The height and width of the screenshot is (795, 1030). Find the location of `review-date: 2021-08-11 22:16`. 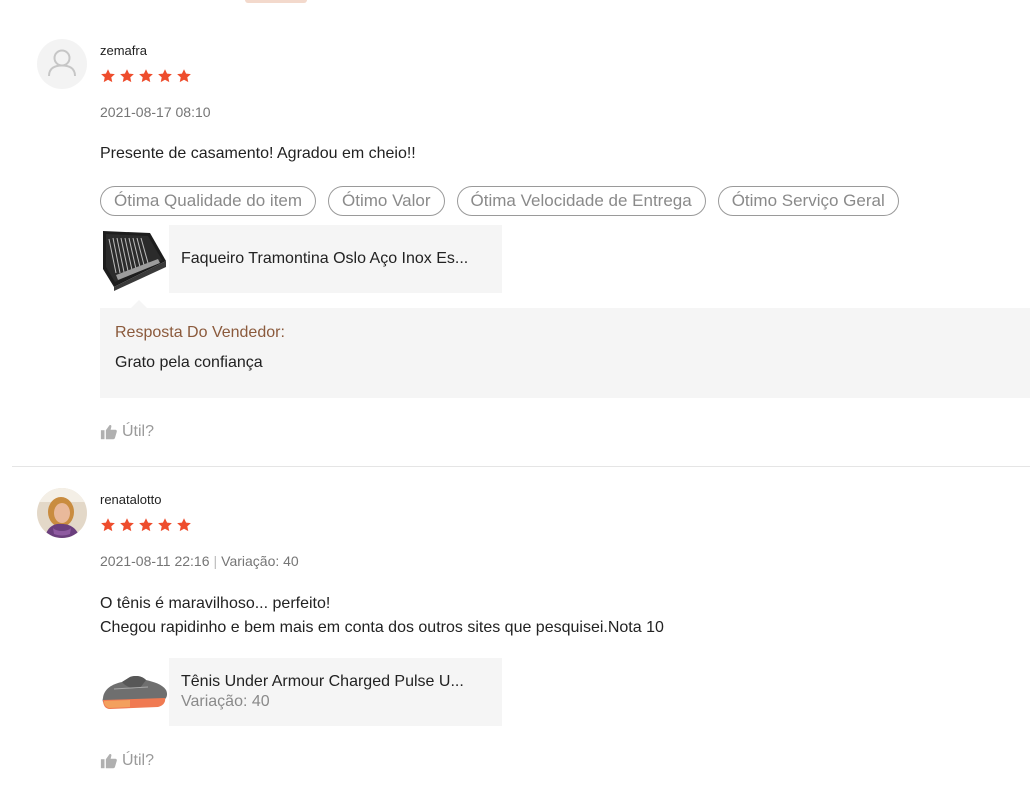

review-date: 2021-08-11 22:16 is located at coordinates (155, 561).